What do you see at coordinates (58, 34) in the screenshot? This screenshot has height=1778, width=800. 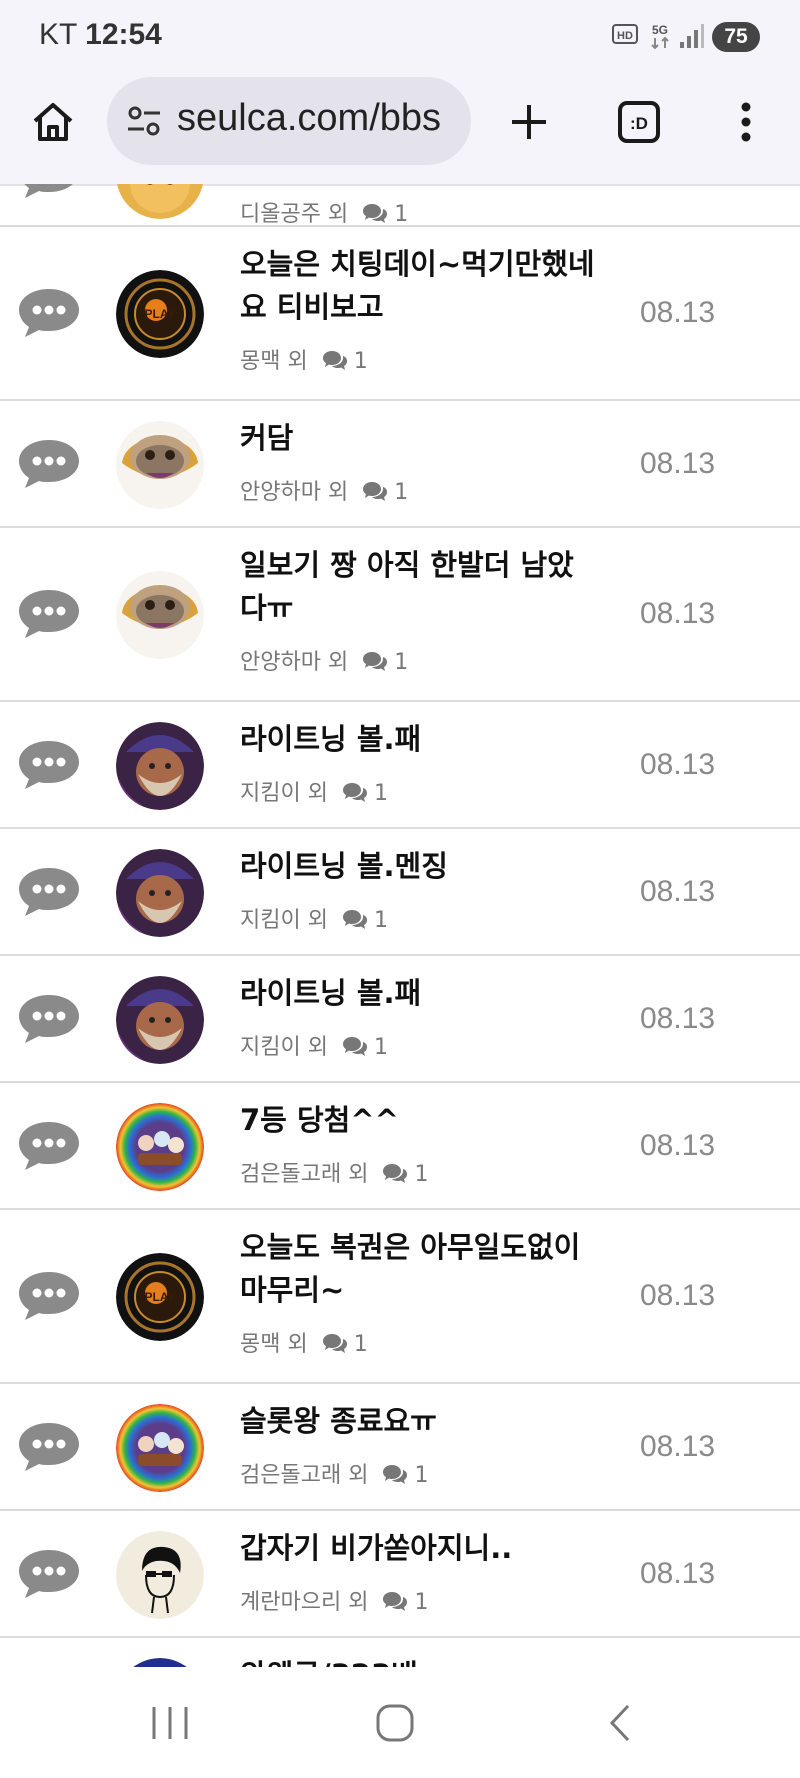 I see `carrier-label: KT` at bounding box center [58, 34].